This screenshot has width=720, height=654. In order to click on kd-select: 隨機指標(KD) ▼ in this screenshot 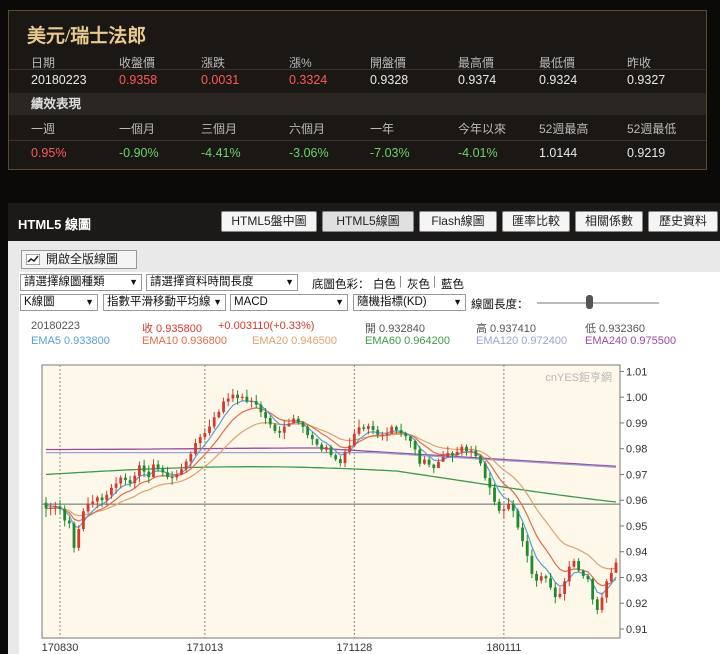, I will do `click(409, 302)`.